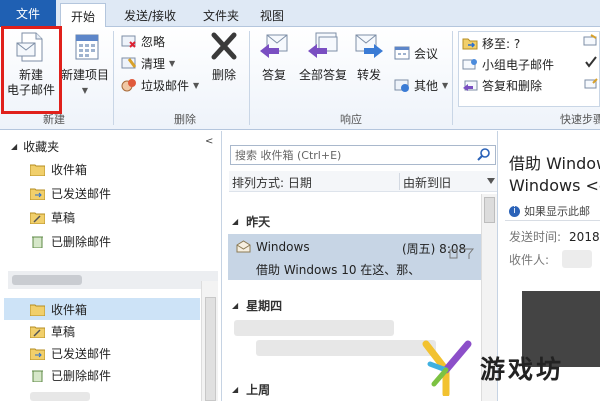 The width and height of the screenshot is (600, 401). Describe the element at coordinates (60, 396) in the screenshot. I see `redacted-folder` at that location.